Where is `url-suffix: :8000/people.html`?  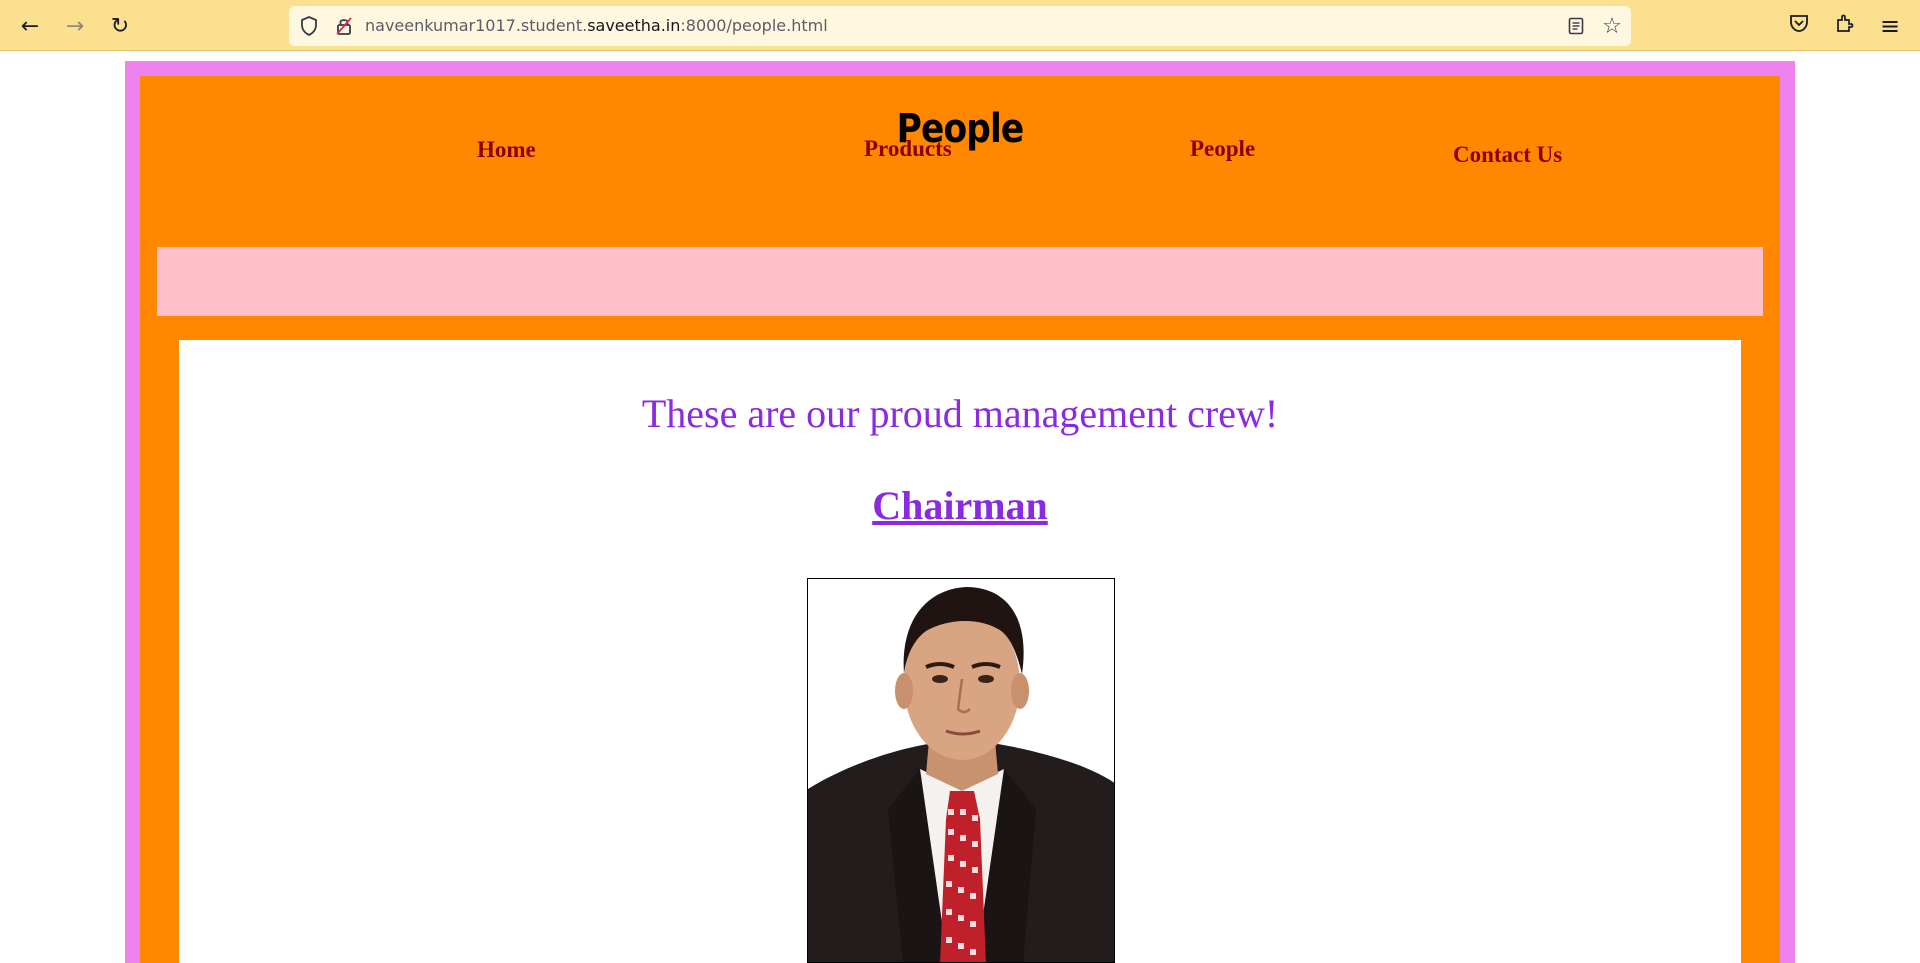
url-suffix: :8000/people.html is located at coordinates (754, 25).